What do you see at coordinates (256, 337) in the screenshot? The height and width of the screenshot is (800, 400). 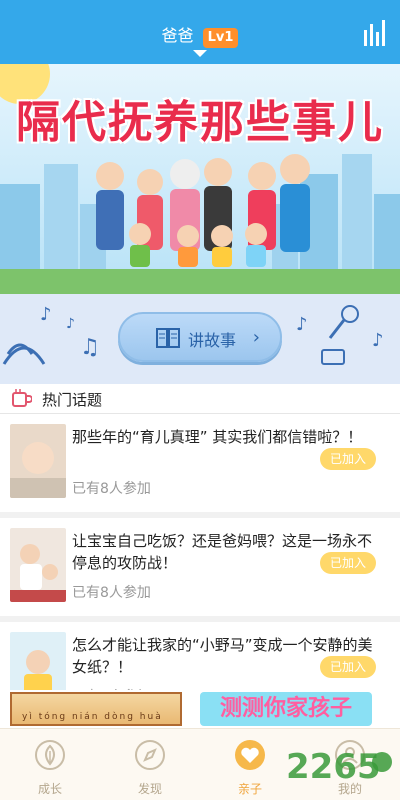 I see `chevron-right-icon: ›` at bounding box center [256, 337].